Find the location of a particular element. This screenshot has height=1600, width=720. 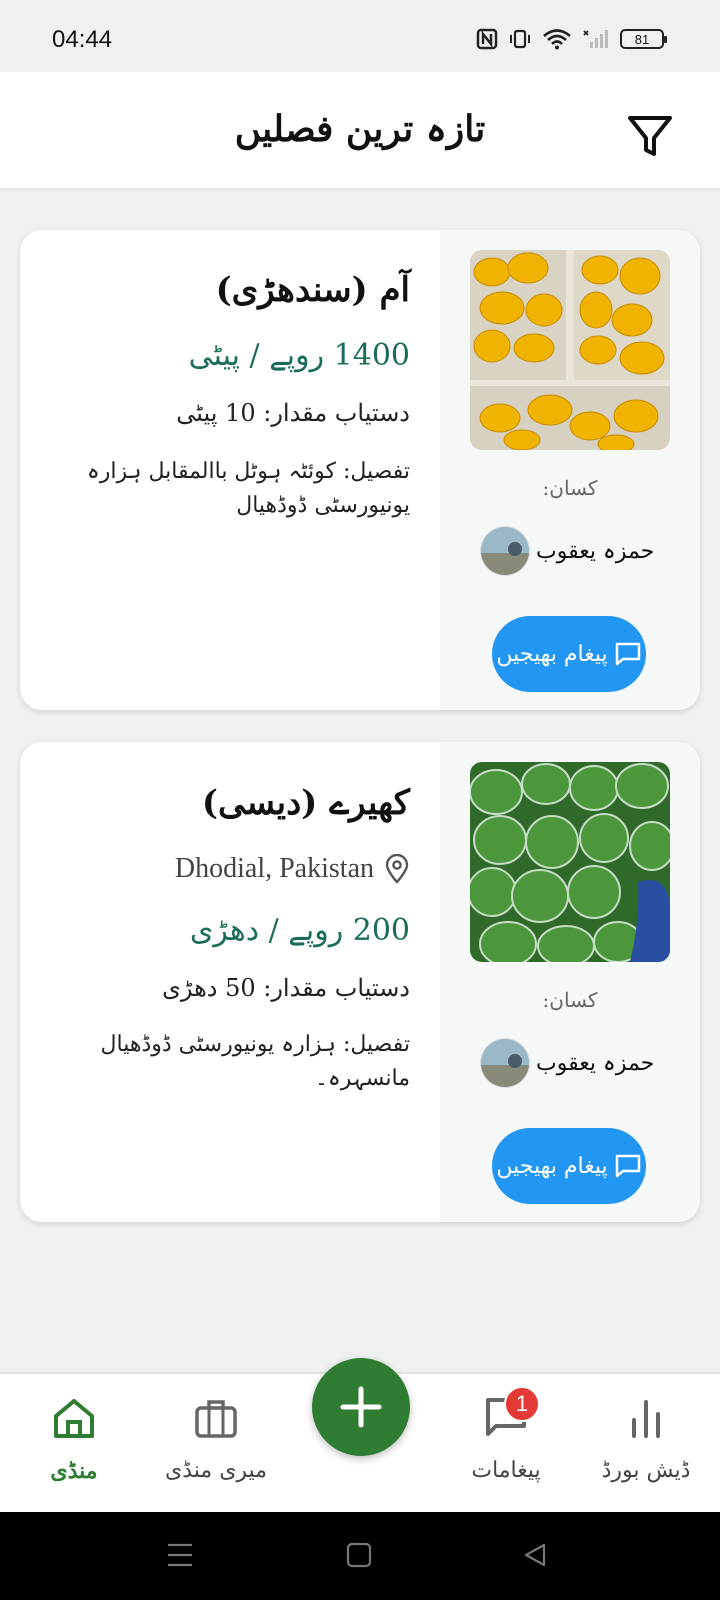

briefcase-icon is located at coordinates (216, 1419).